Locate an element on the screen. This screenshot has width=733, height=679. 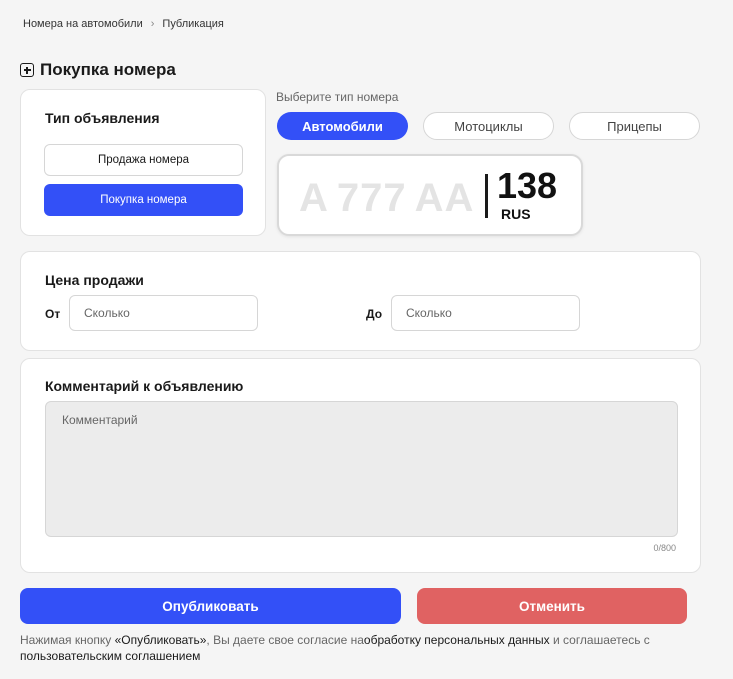
breadcrumb-item-plates: Номера на автомобили is located at coordinates (83, 24).